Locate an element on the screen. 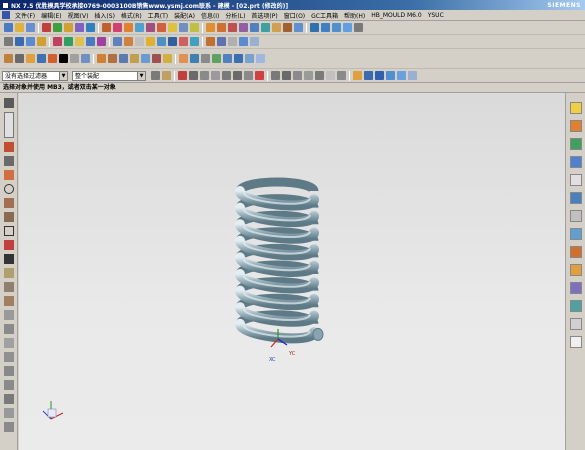 The image size is (585, 450). filter-settings-icon is located at coordinates (155, 75).